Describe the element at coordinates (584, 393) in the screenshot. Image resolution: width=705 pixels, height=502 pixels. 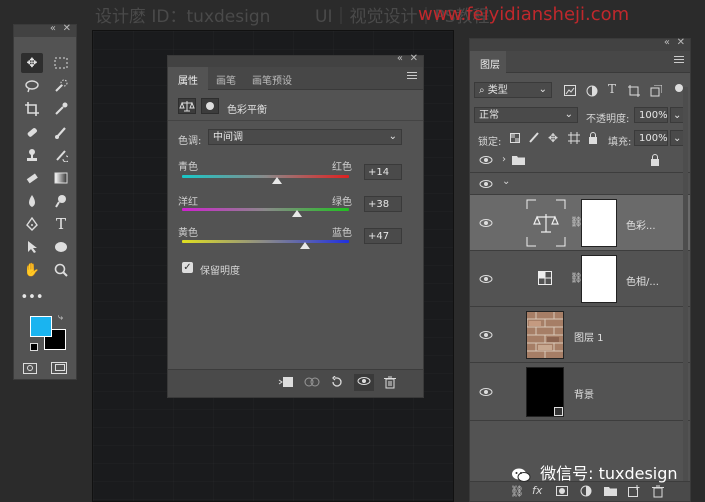
I see `layer-name: 背景` at that location.